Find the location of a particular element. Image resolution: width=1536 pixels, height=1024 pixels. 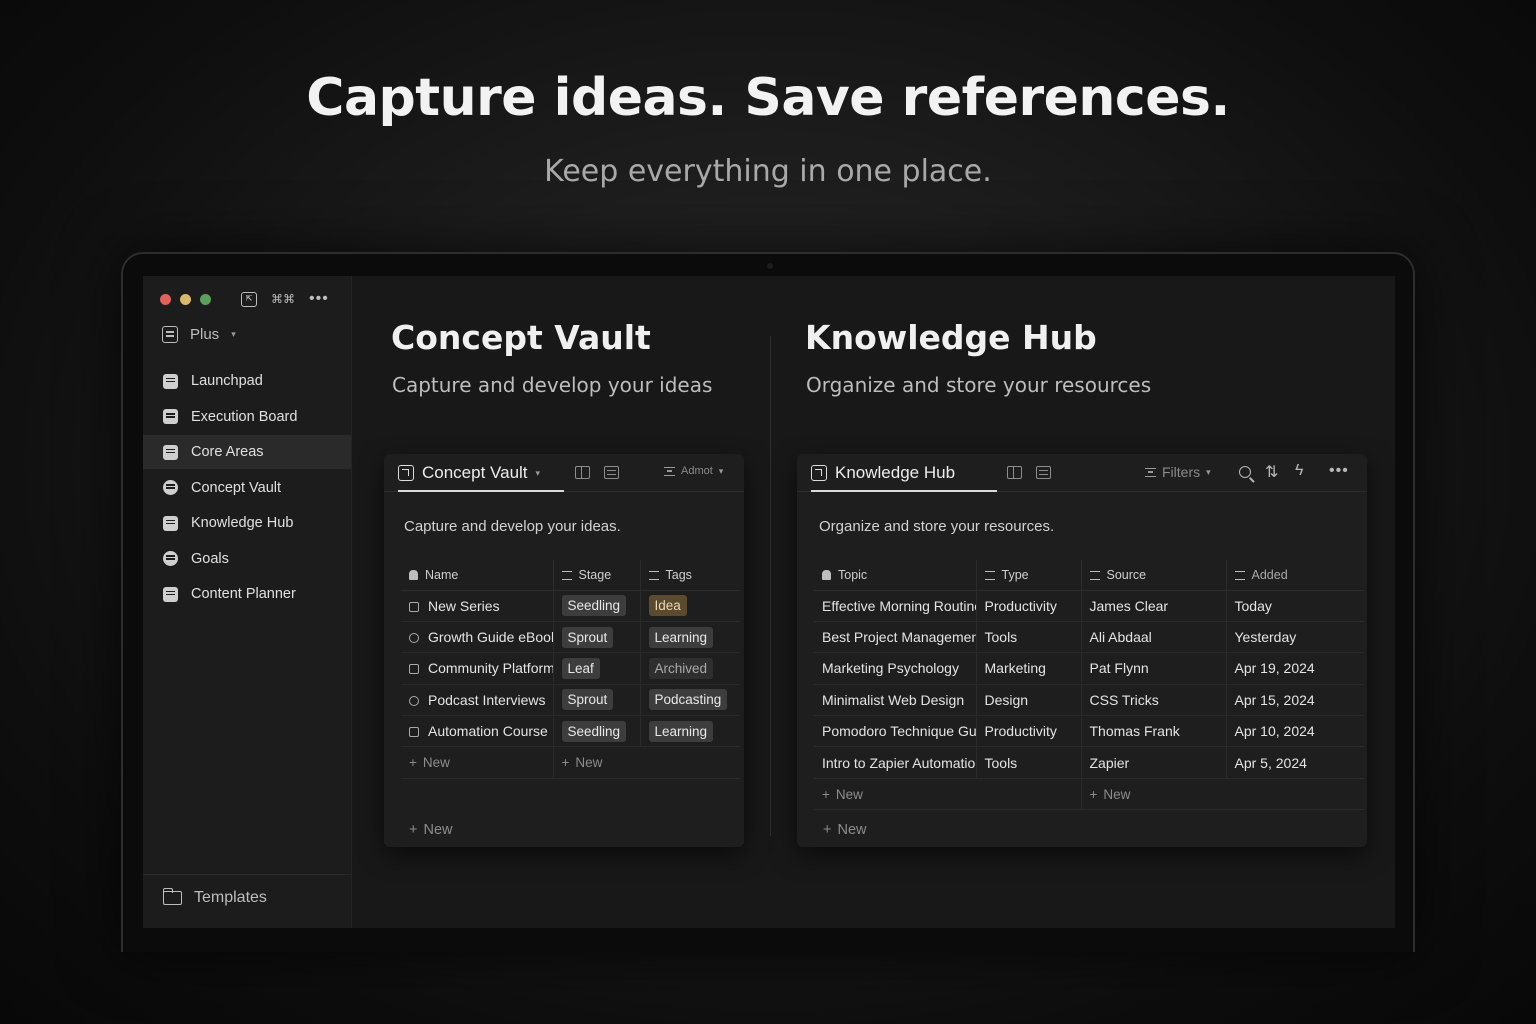

sidebar-item-knowledge-hub: Knowledge Hub is located at coordinates (247, 523).